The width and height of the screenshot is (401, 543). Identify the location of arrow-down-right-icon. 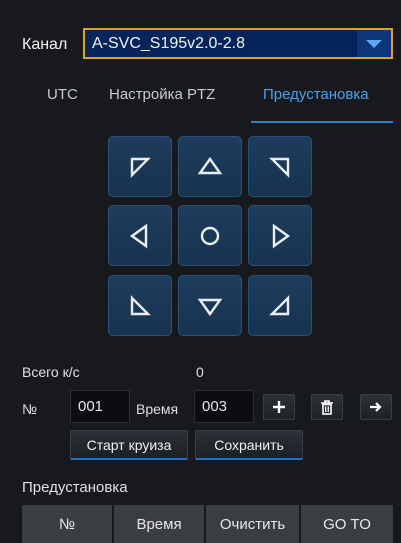
(279, 304).